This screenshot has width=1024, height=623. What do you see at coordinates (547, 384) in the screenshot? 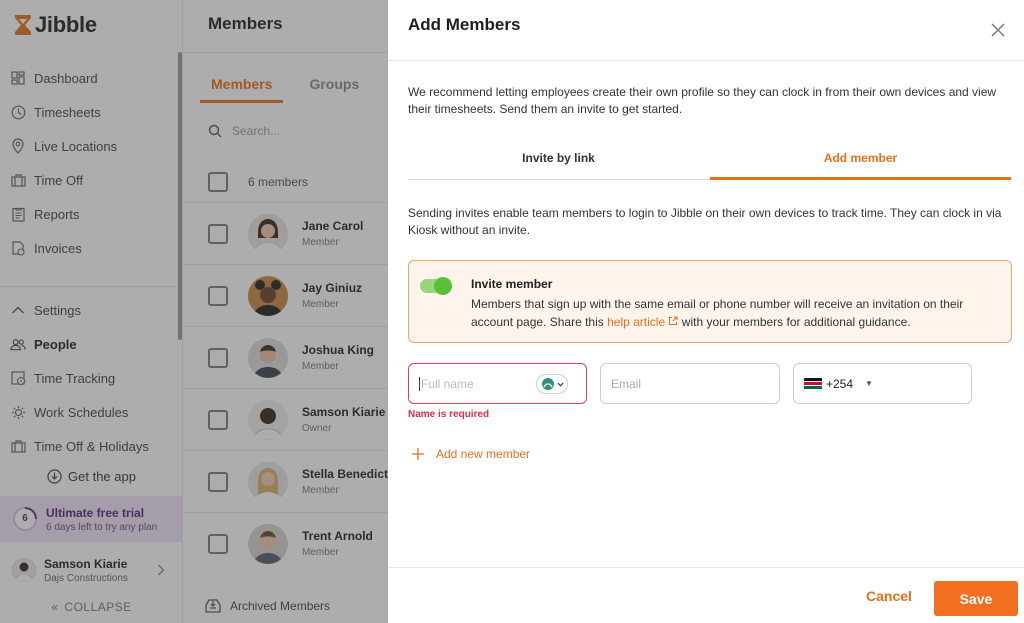
I see `avatar-picker-icon` at bounding box center [547, 384].